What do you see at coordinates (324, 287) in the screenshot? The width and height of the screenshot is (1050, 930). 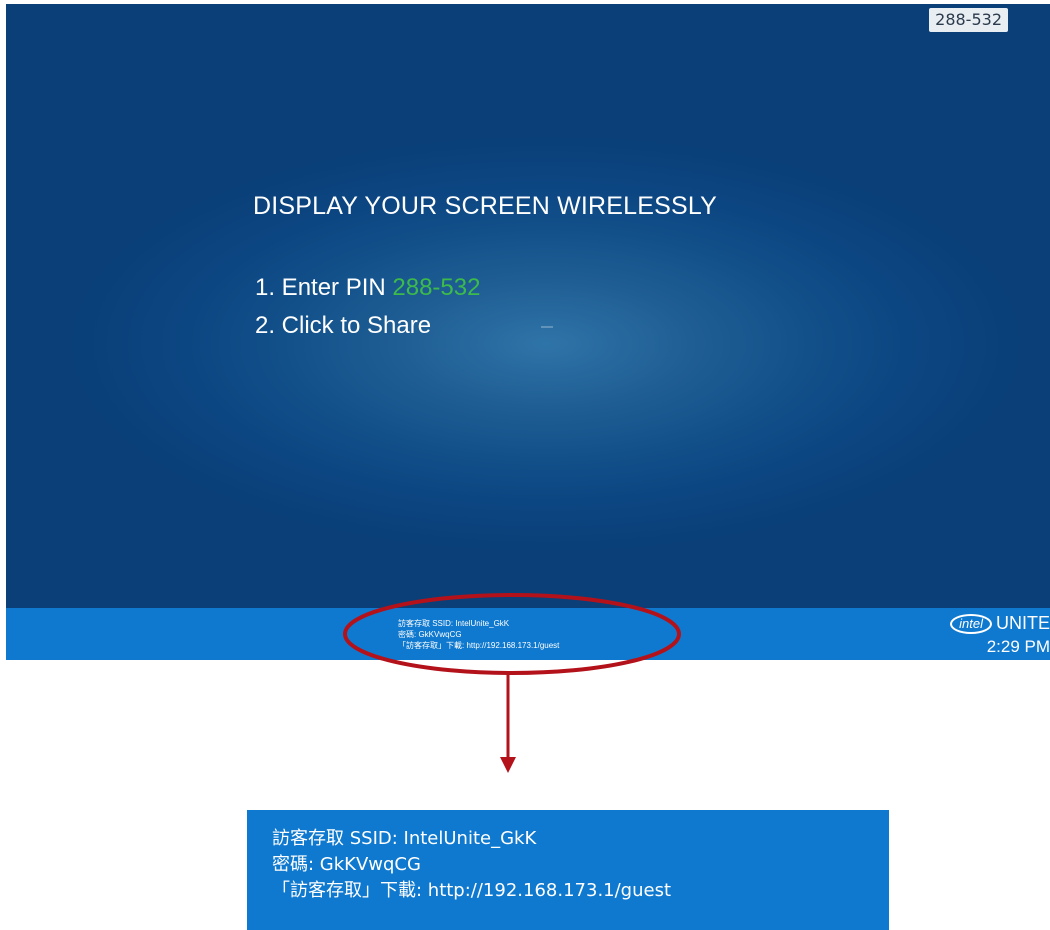 I see `step-1-label: 1. Enter PIN` at bounding box center [324, 287].